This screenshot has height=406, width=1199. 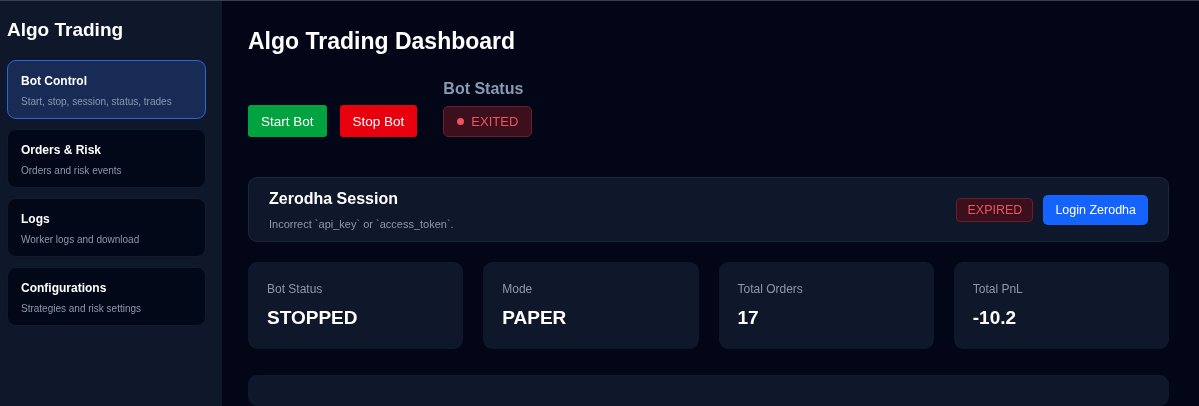 What do you see at coordinates (333, 198) in the screenshot?
I see `card-title: Zerodha Session` at bounding box center [333, 198].